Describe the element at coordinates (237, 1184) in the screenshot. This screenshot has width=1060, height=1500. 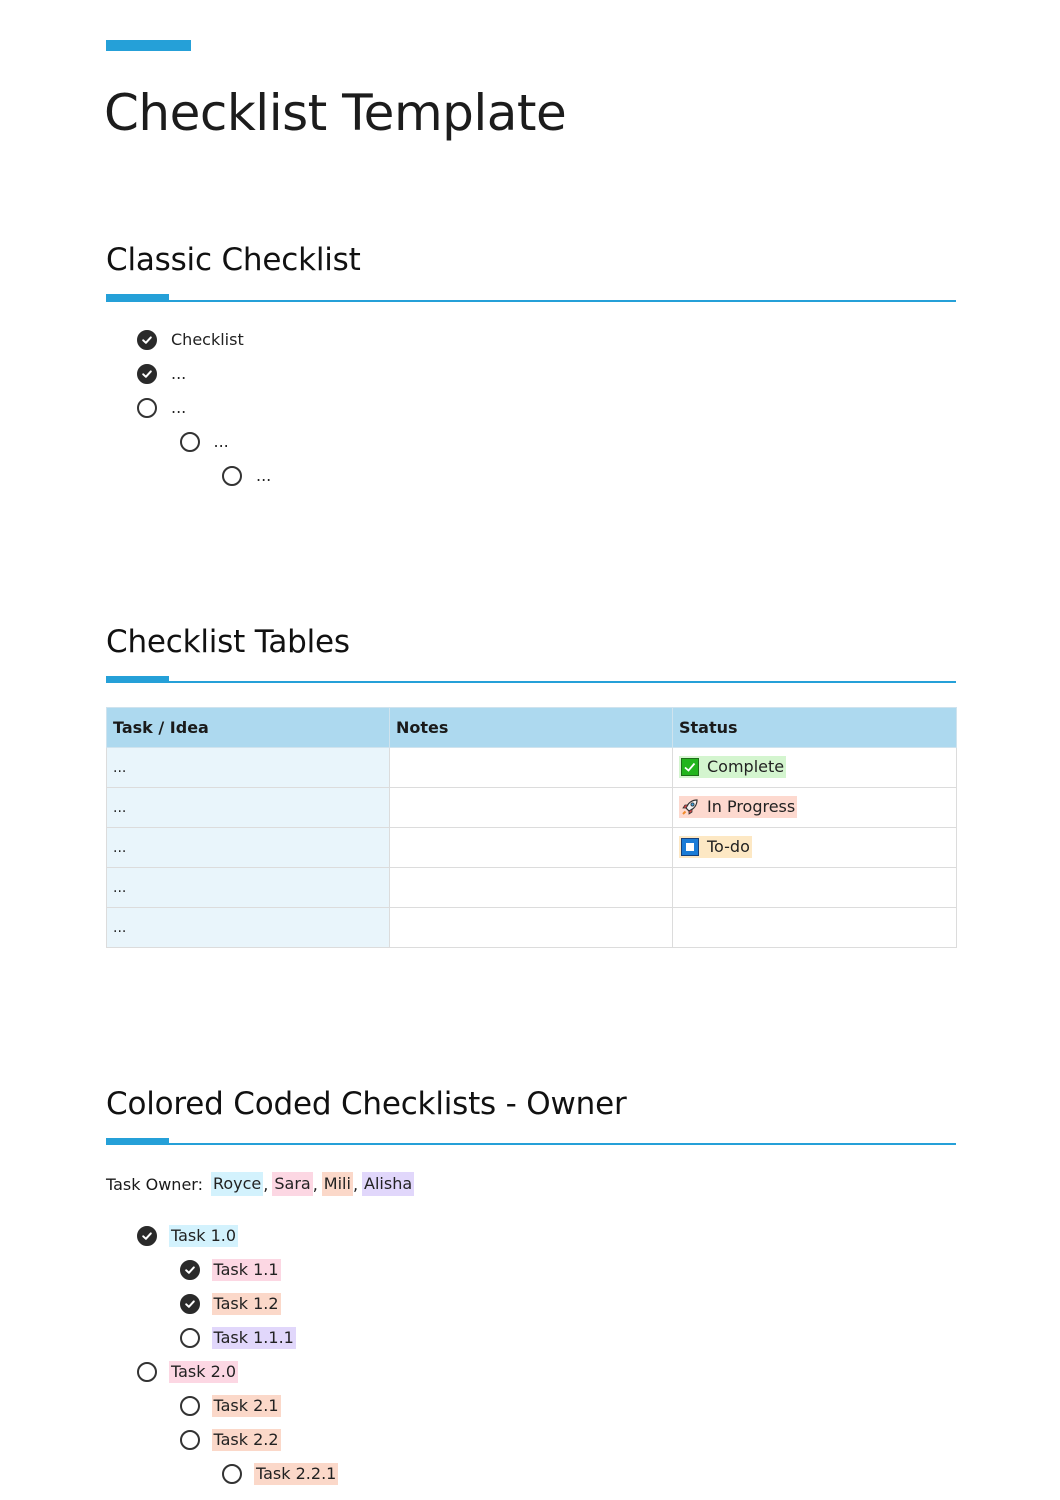
I see `owner-chip-royce: Royce` at that location.